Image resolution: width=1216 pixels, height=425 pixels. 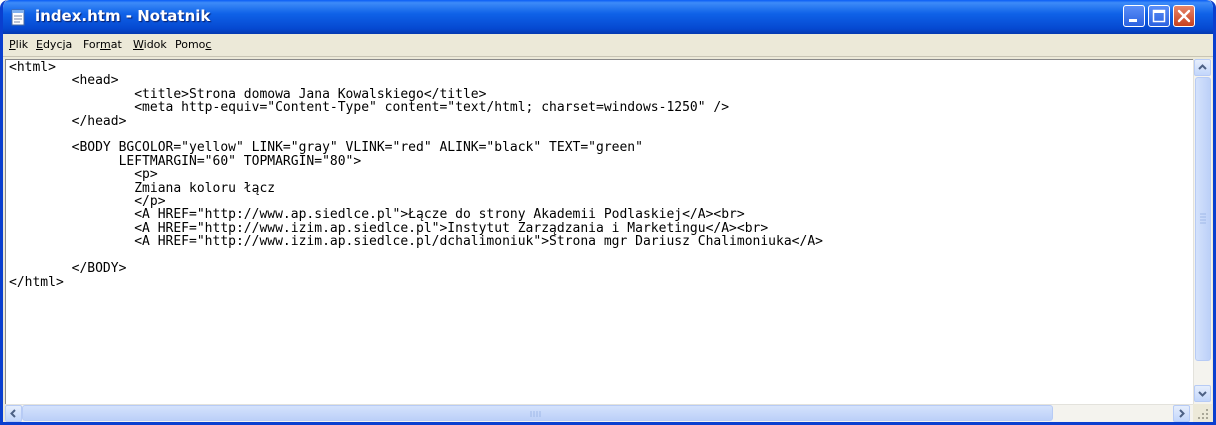 I want to click on menu-widok: Widok, so click(x=150, y=44).